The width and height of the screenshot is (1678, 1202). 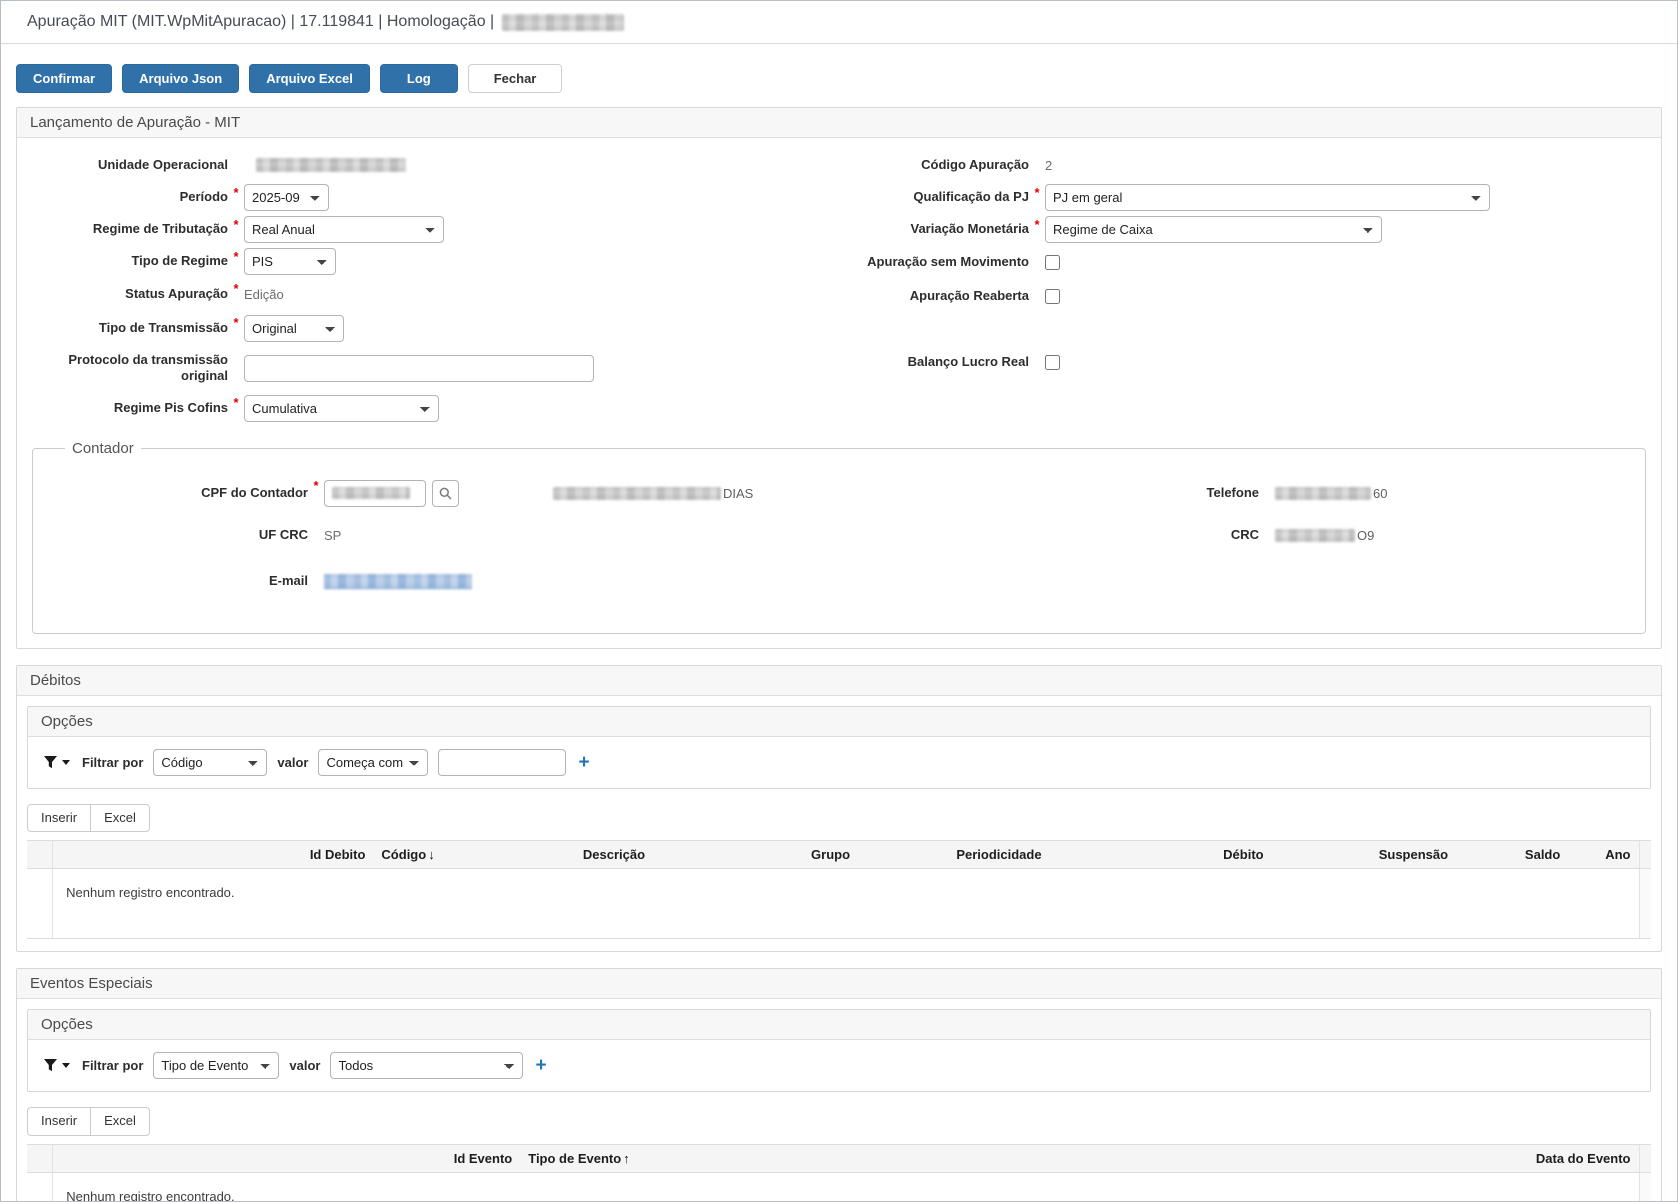 I want to click on contador-nome-suffix: DIAS, so click(x=738, y=493).